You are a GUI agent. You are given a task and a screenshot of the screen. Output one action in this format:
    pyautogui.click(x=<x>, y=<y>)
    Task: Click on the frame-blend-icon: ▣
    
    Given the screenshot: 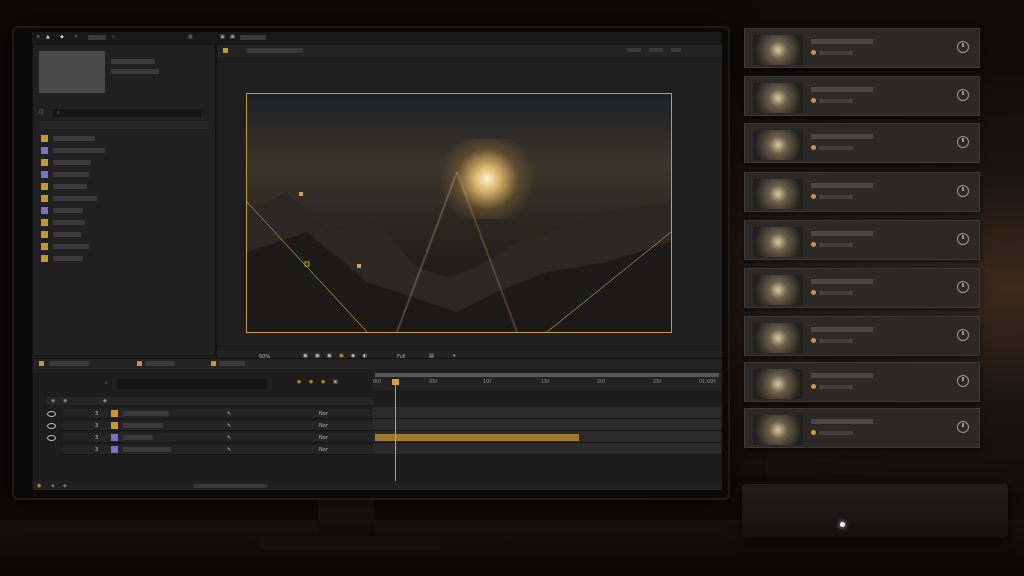 What is the action you would take?
    pyautogui.click(x=335, y=382)
    